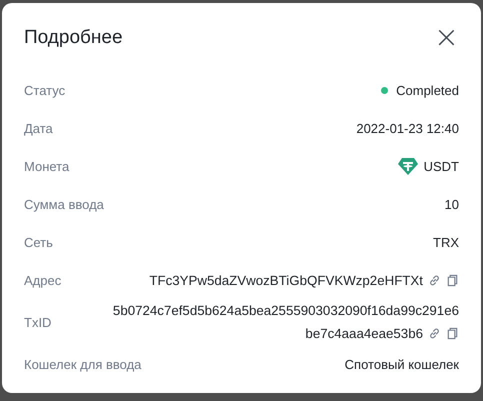 The width and height of the screenshot is (483, 401). What do you see at coordinates (446, 38) in the screenshot?
I see `close-button: ×` at bounding box center [446, 38].